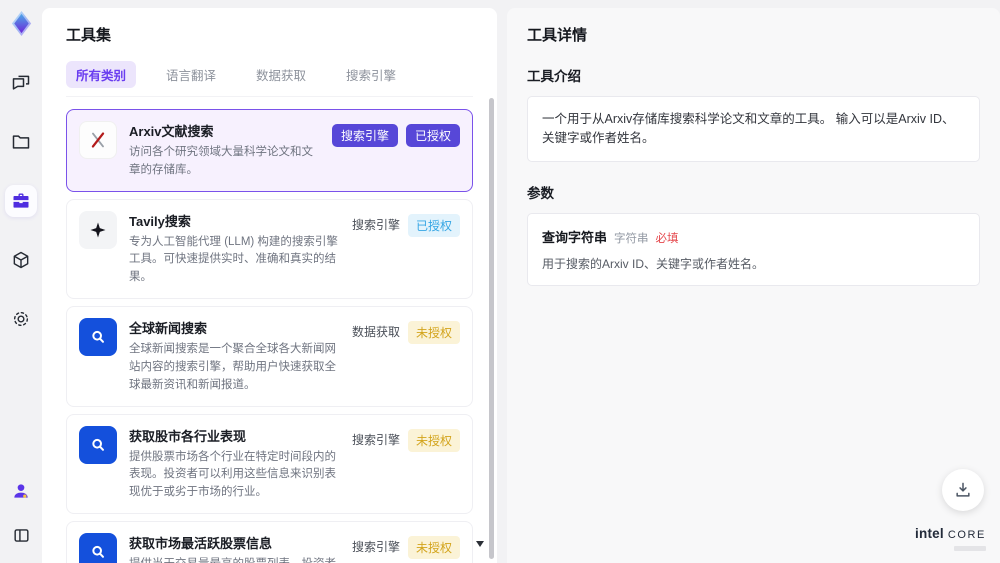 The height and width of the screenshot is (563, 1000). I want to click on tavily-icon, so click(98, 229).